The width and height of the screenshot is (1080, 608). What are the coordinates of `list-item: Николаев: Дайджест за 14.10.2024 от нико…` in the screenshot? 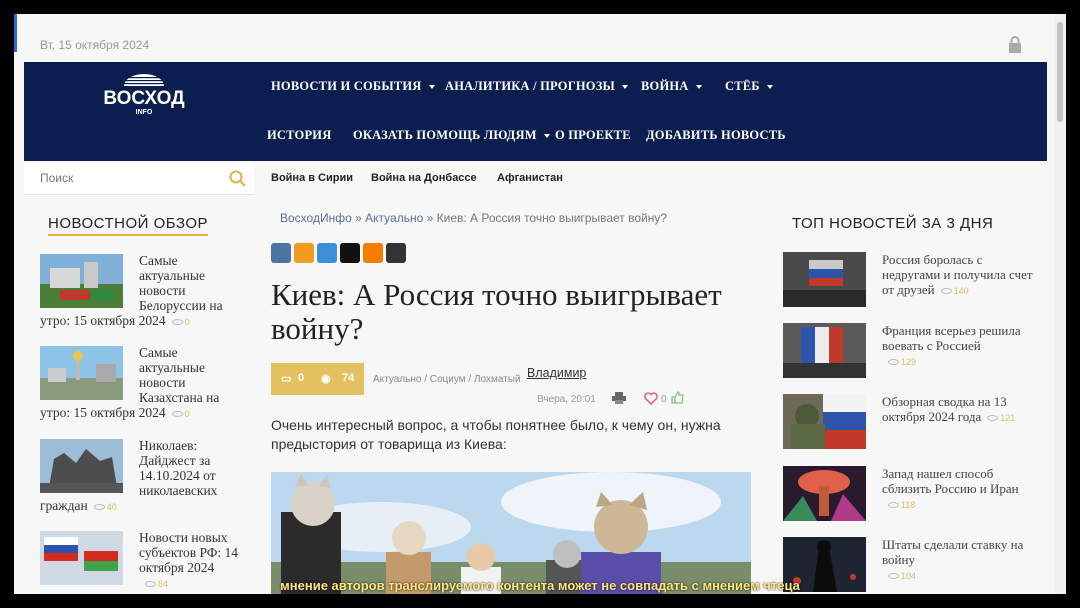 It's located at (140, 475).